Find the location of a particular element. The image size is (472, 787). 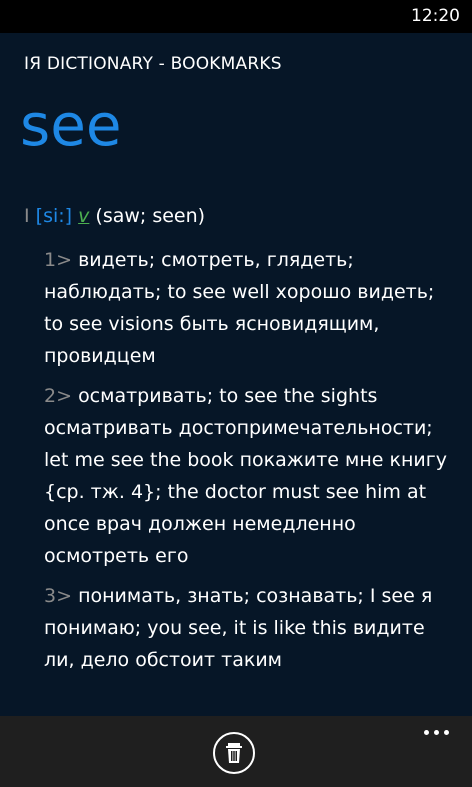

trash-icon is located at coordinates (234, 753).